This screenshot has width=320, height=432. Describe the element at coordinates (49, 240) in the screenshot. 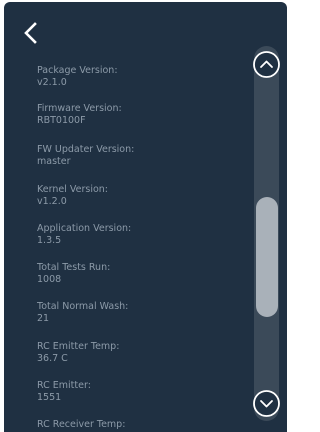

I see `info-value: 1.3.5` at that location.